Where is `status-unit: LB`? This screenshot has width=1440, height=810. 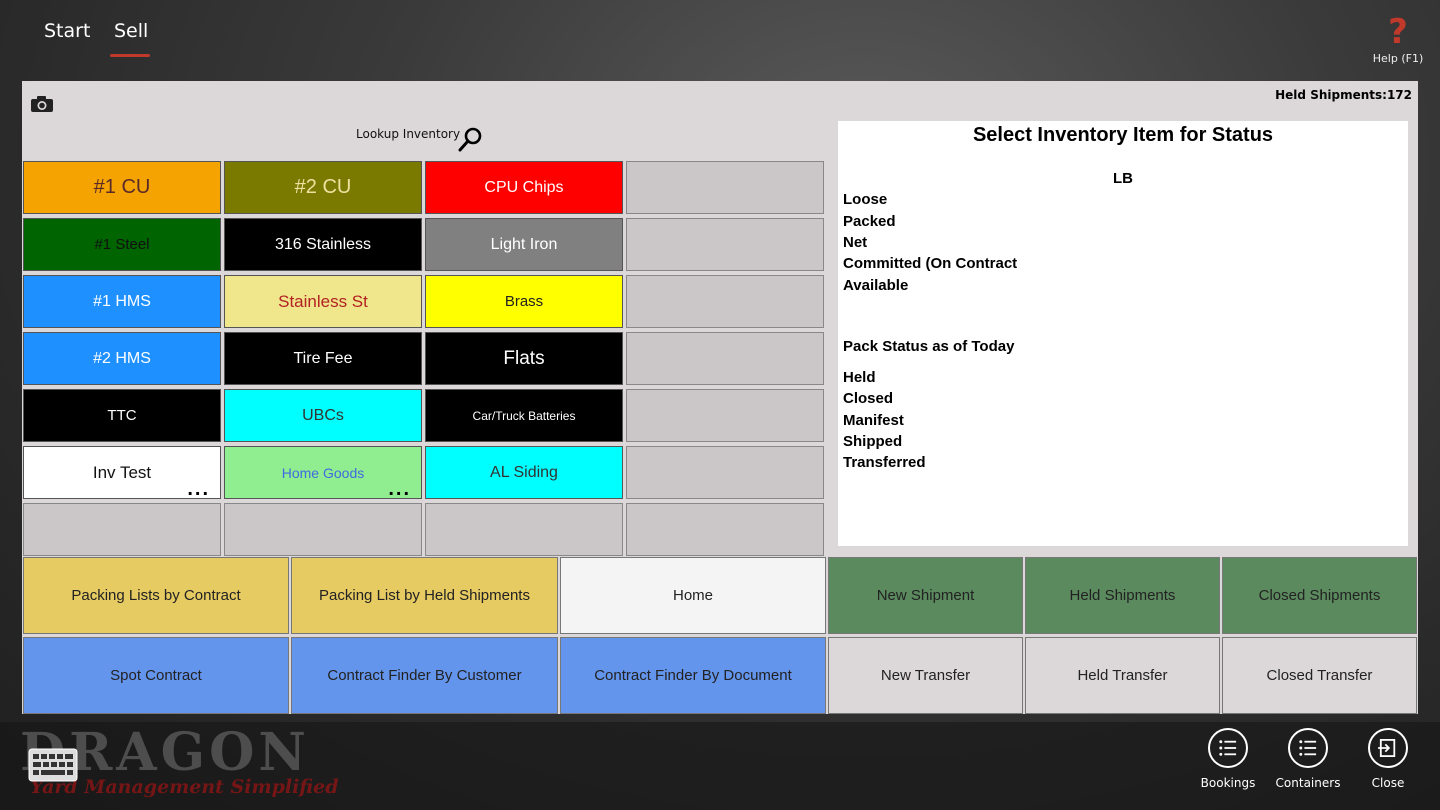
status-unit: LB is located at coordinates (1123, 178).